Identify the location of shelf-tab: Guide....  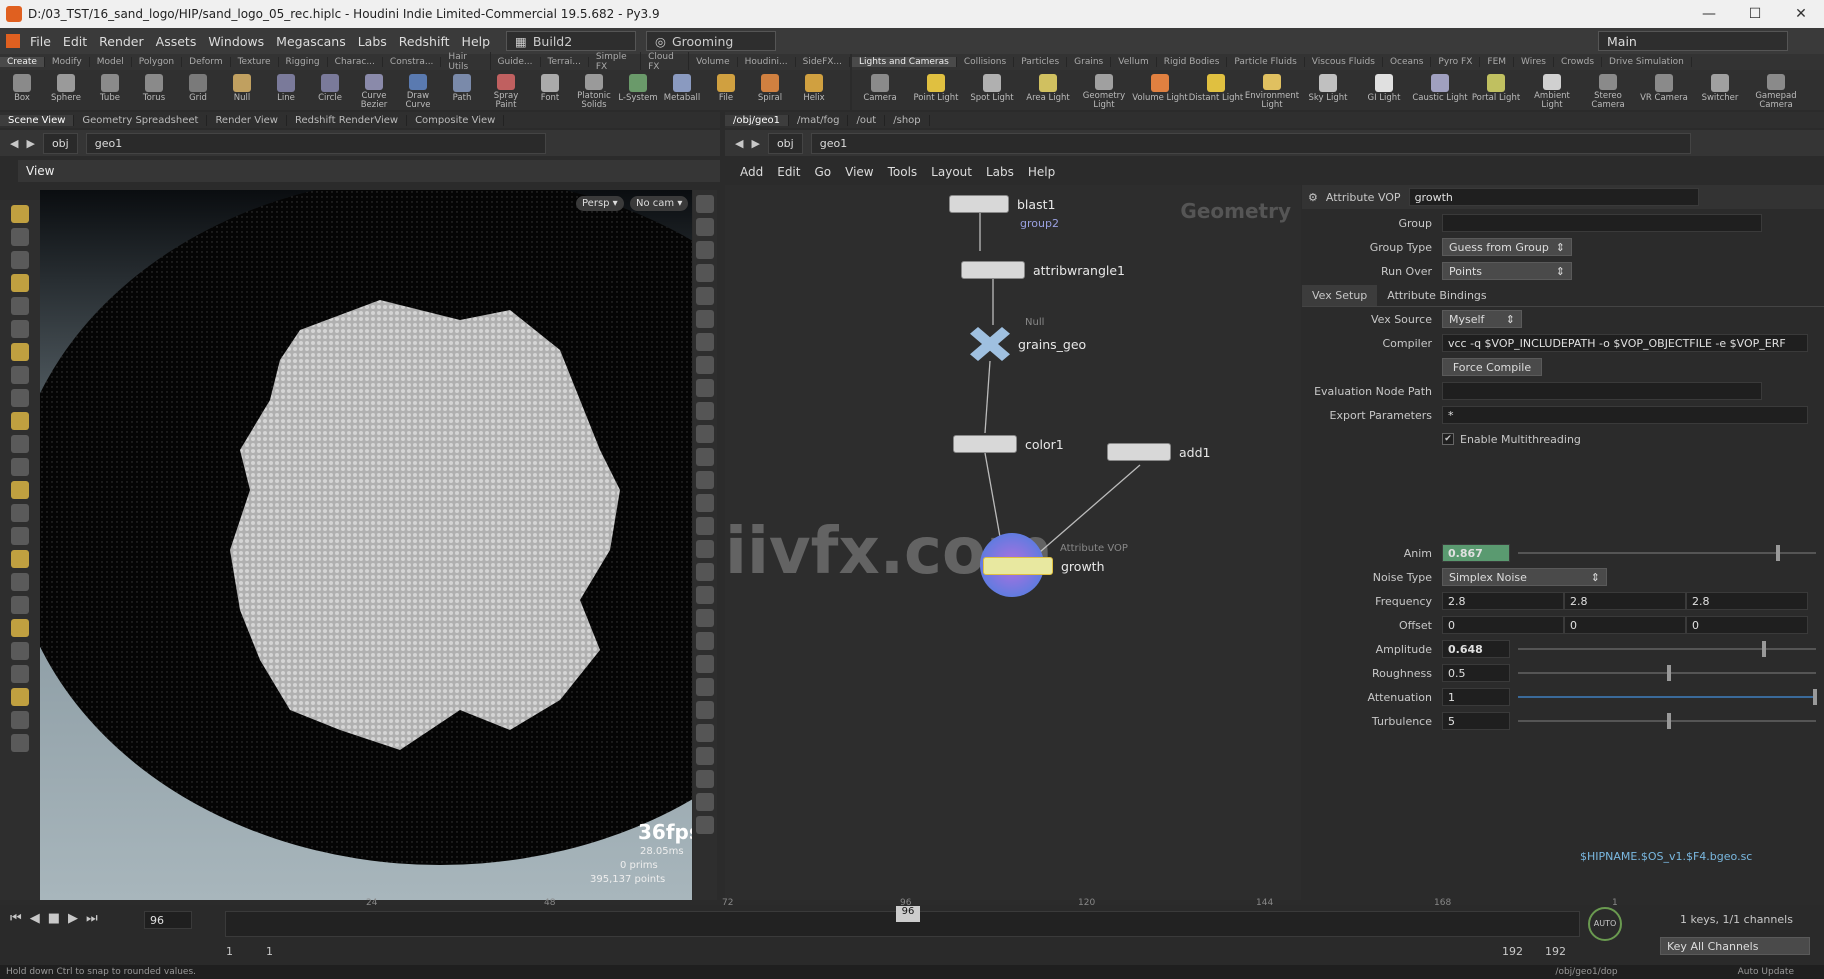
(516, 62).